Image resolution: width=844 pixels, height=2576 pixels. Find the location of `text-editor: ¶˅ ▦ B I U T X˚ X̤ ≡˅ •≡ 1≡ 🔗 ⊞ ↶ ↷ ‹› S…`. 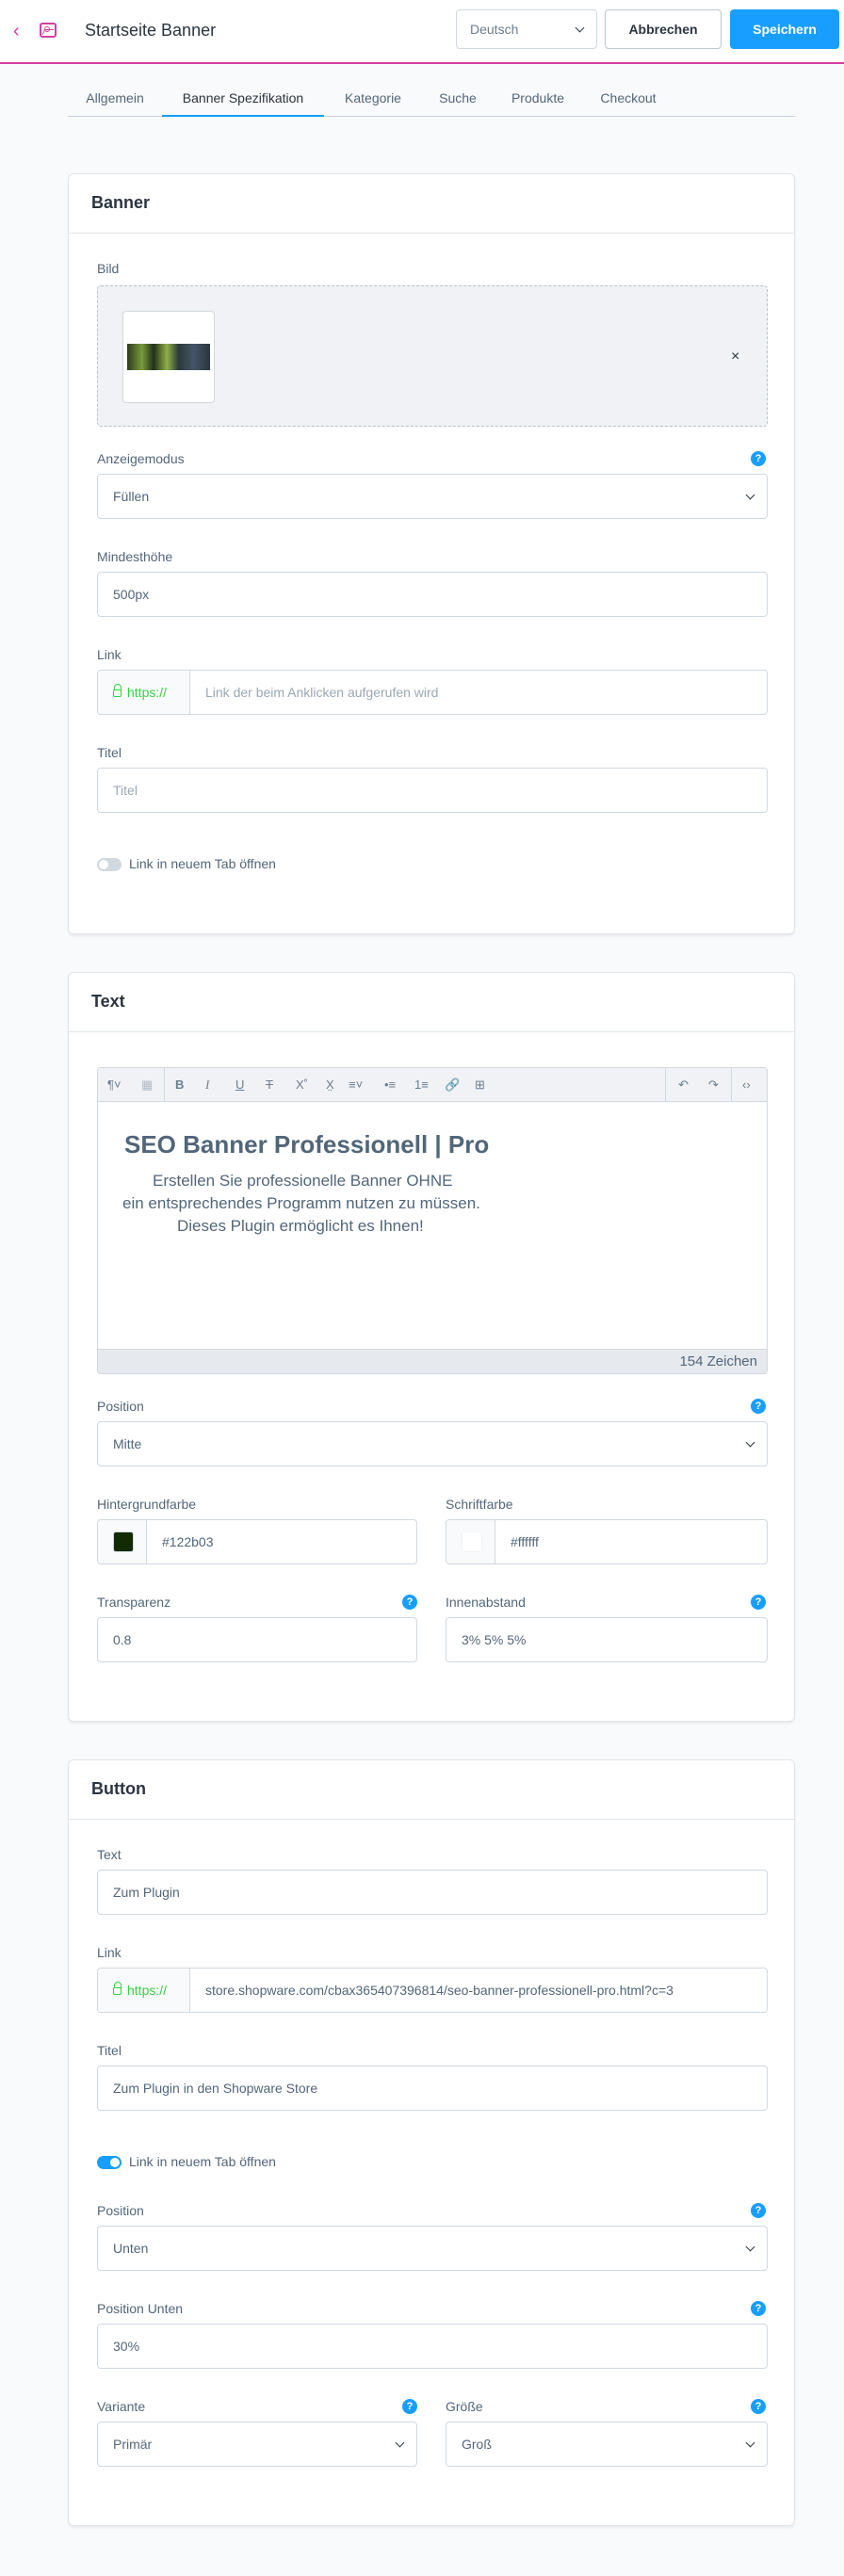

text-editor: ¶˅ ▦ B I U T X˚ X̤ ≡˅ •≡ 1≡ 🔗 ⊞ ↶ ↷ ‹› S… is located at coordinates (432, 1220).